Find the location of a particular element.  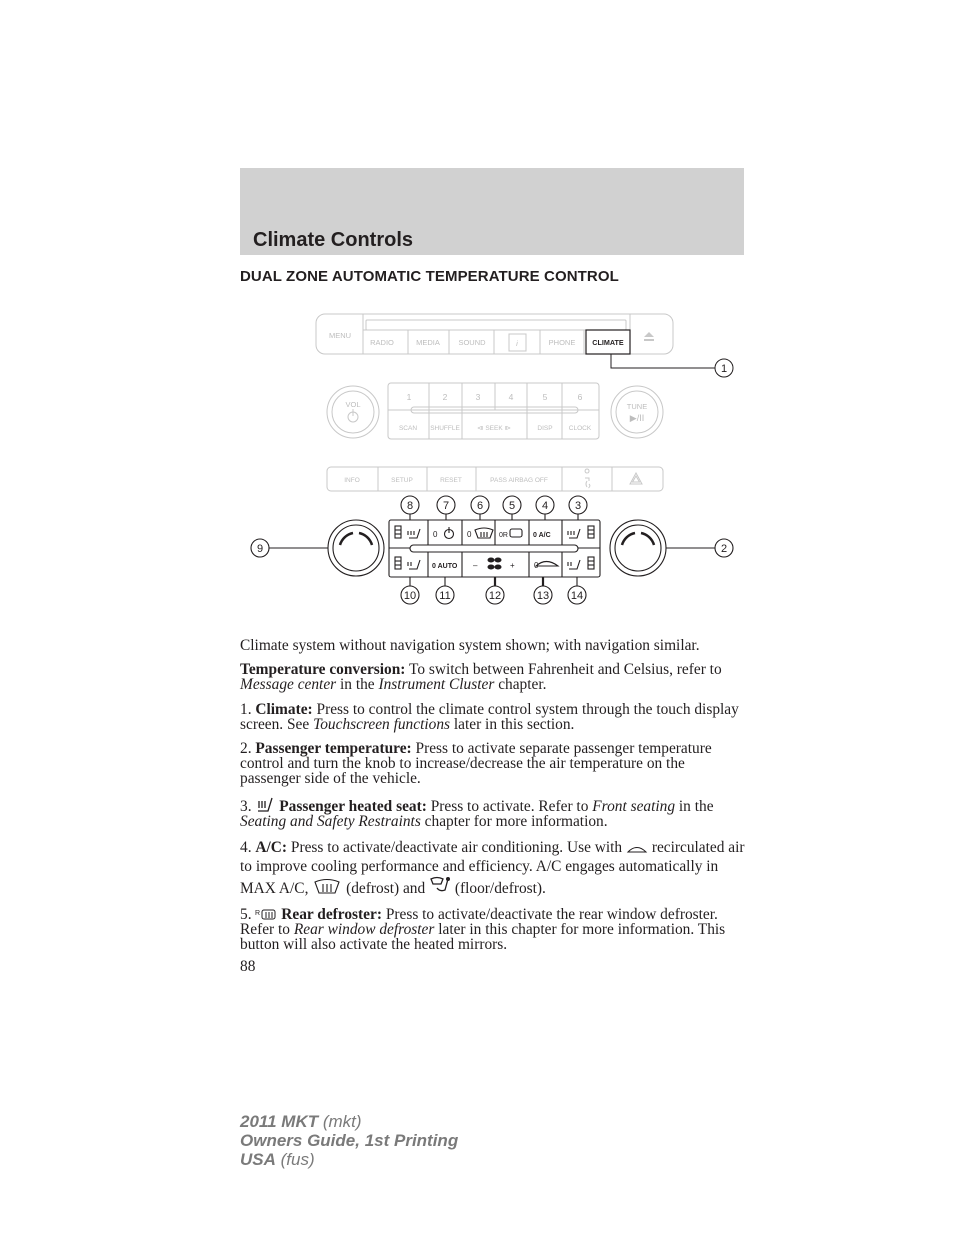

recirculation-indicator: 0 is located at coordinates (536, 565).